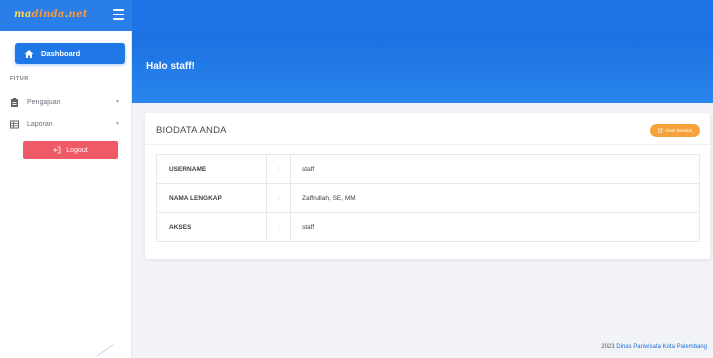 This screenshot has height=358, width=713. What do you see at coordinates (77, 150) in the screenshot?
I see `logout-label: Logout` at bounding box center [77, 150].